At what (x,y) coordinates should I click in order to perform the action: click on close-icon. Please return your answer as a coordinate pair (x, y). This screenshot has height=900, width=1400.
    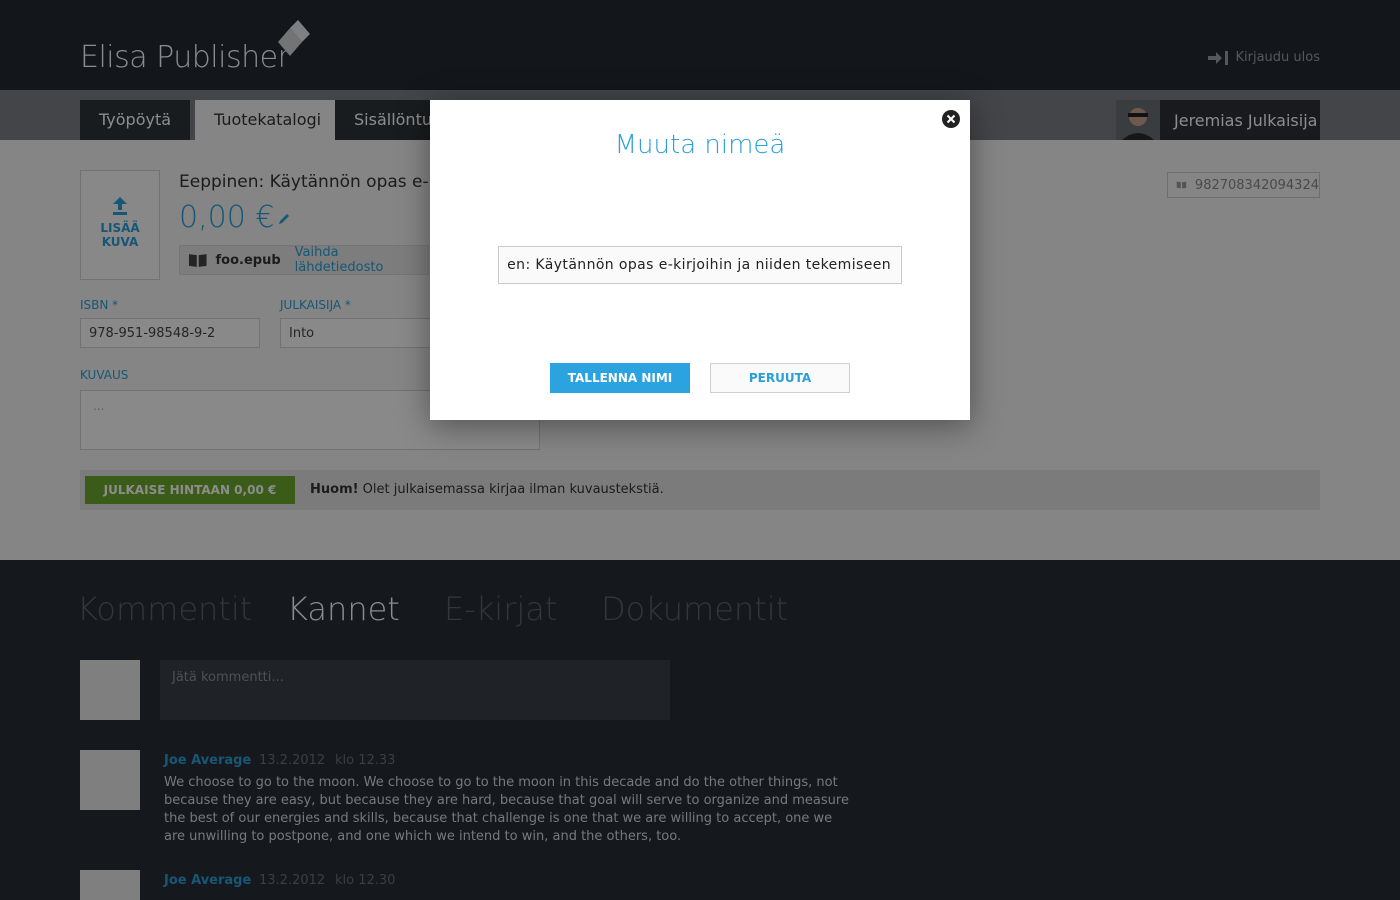
    Looking at the image, I should click on (951, 119).